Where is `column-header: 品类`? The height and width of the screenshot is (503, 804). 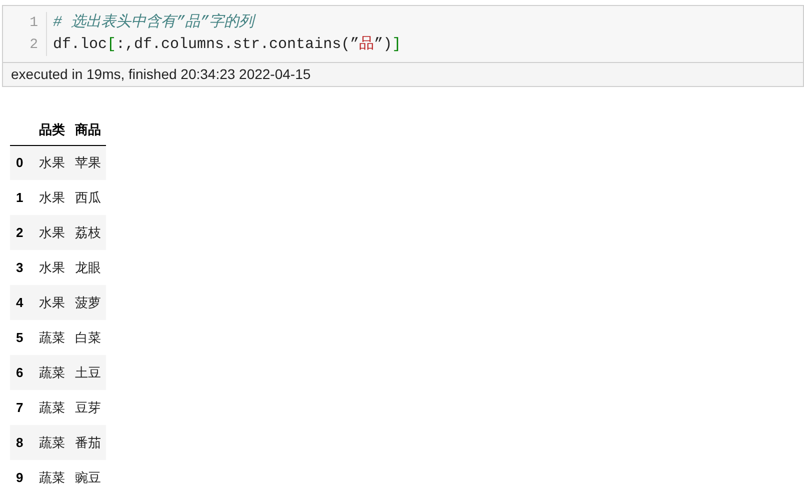 column-header: 品类 is located at coordinates (52, 130).